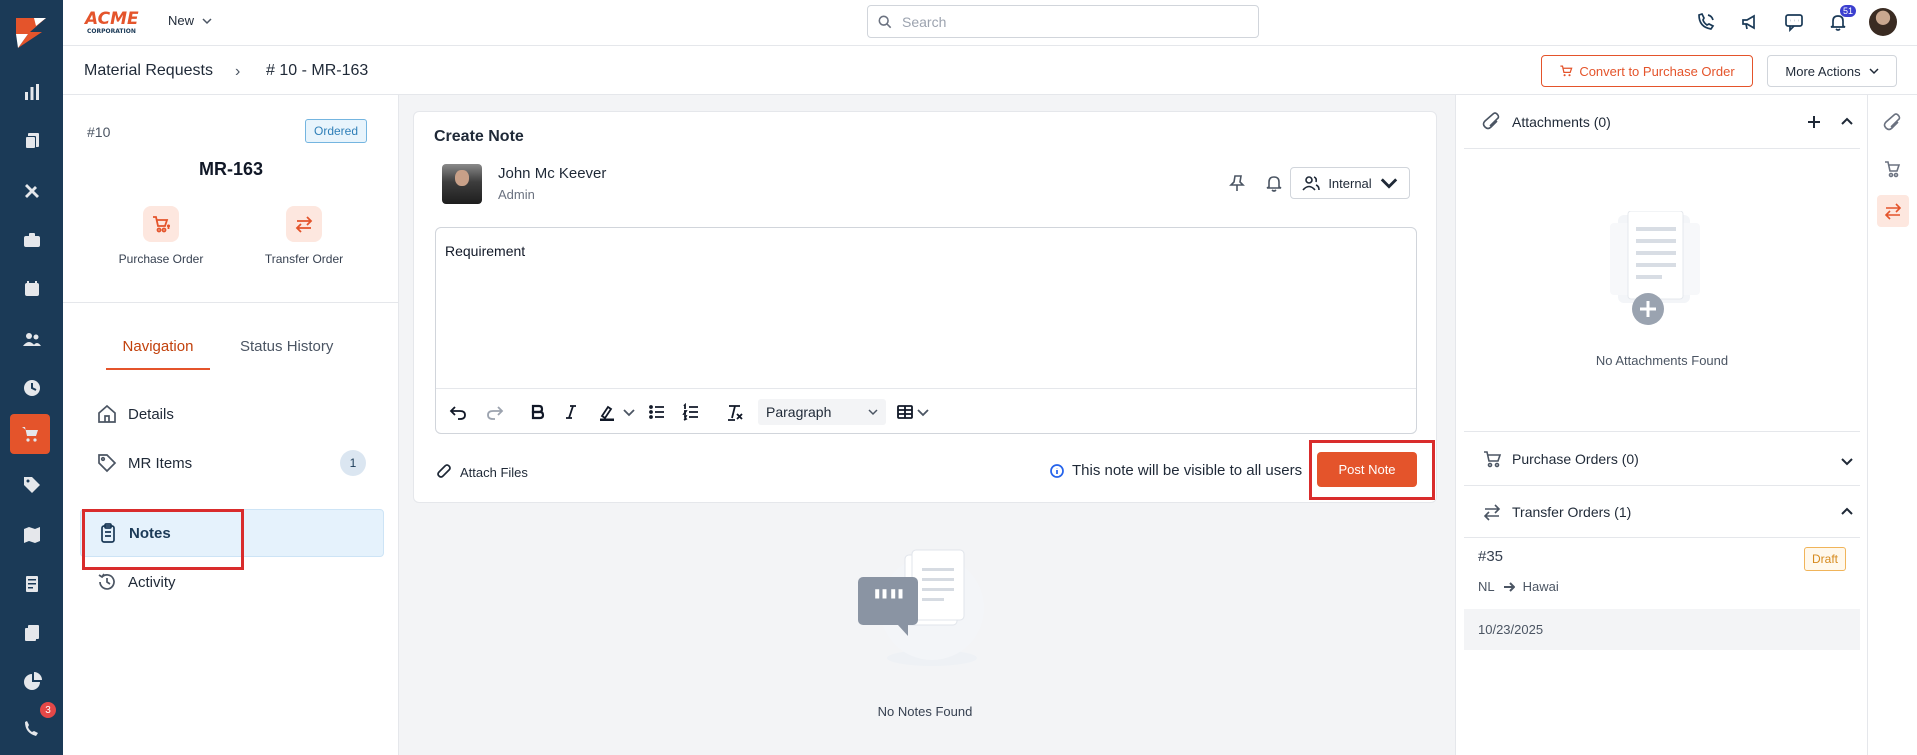  I want to click on chat-icon, so click(1794, 22).